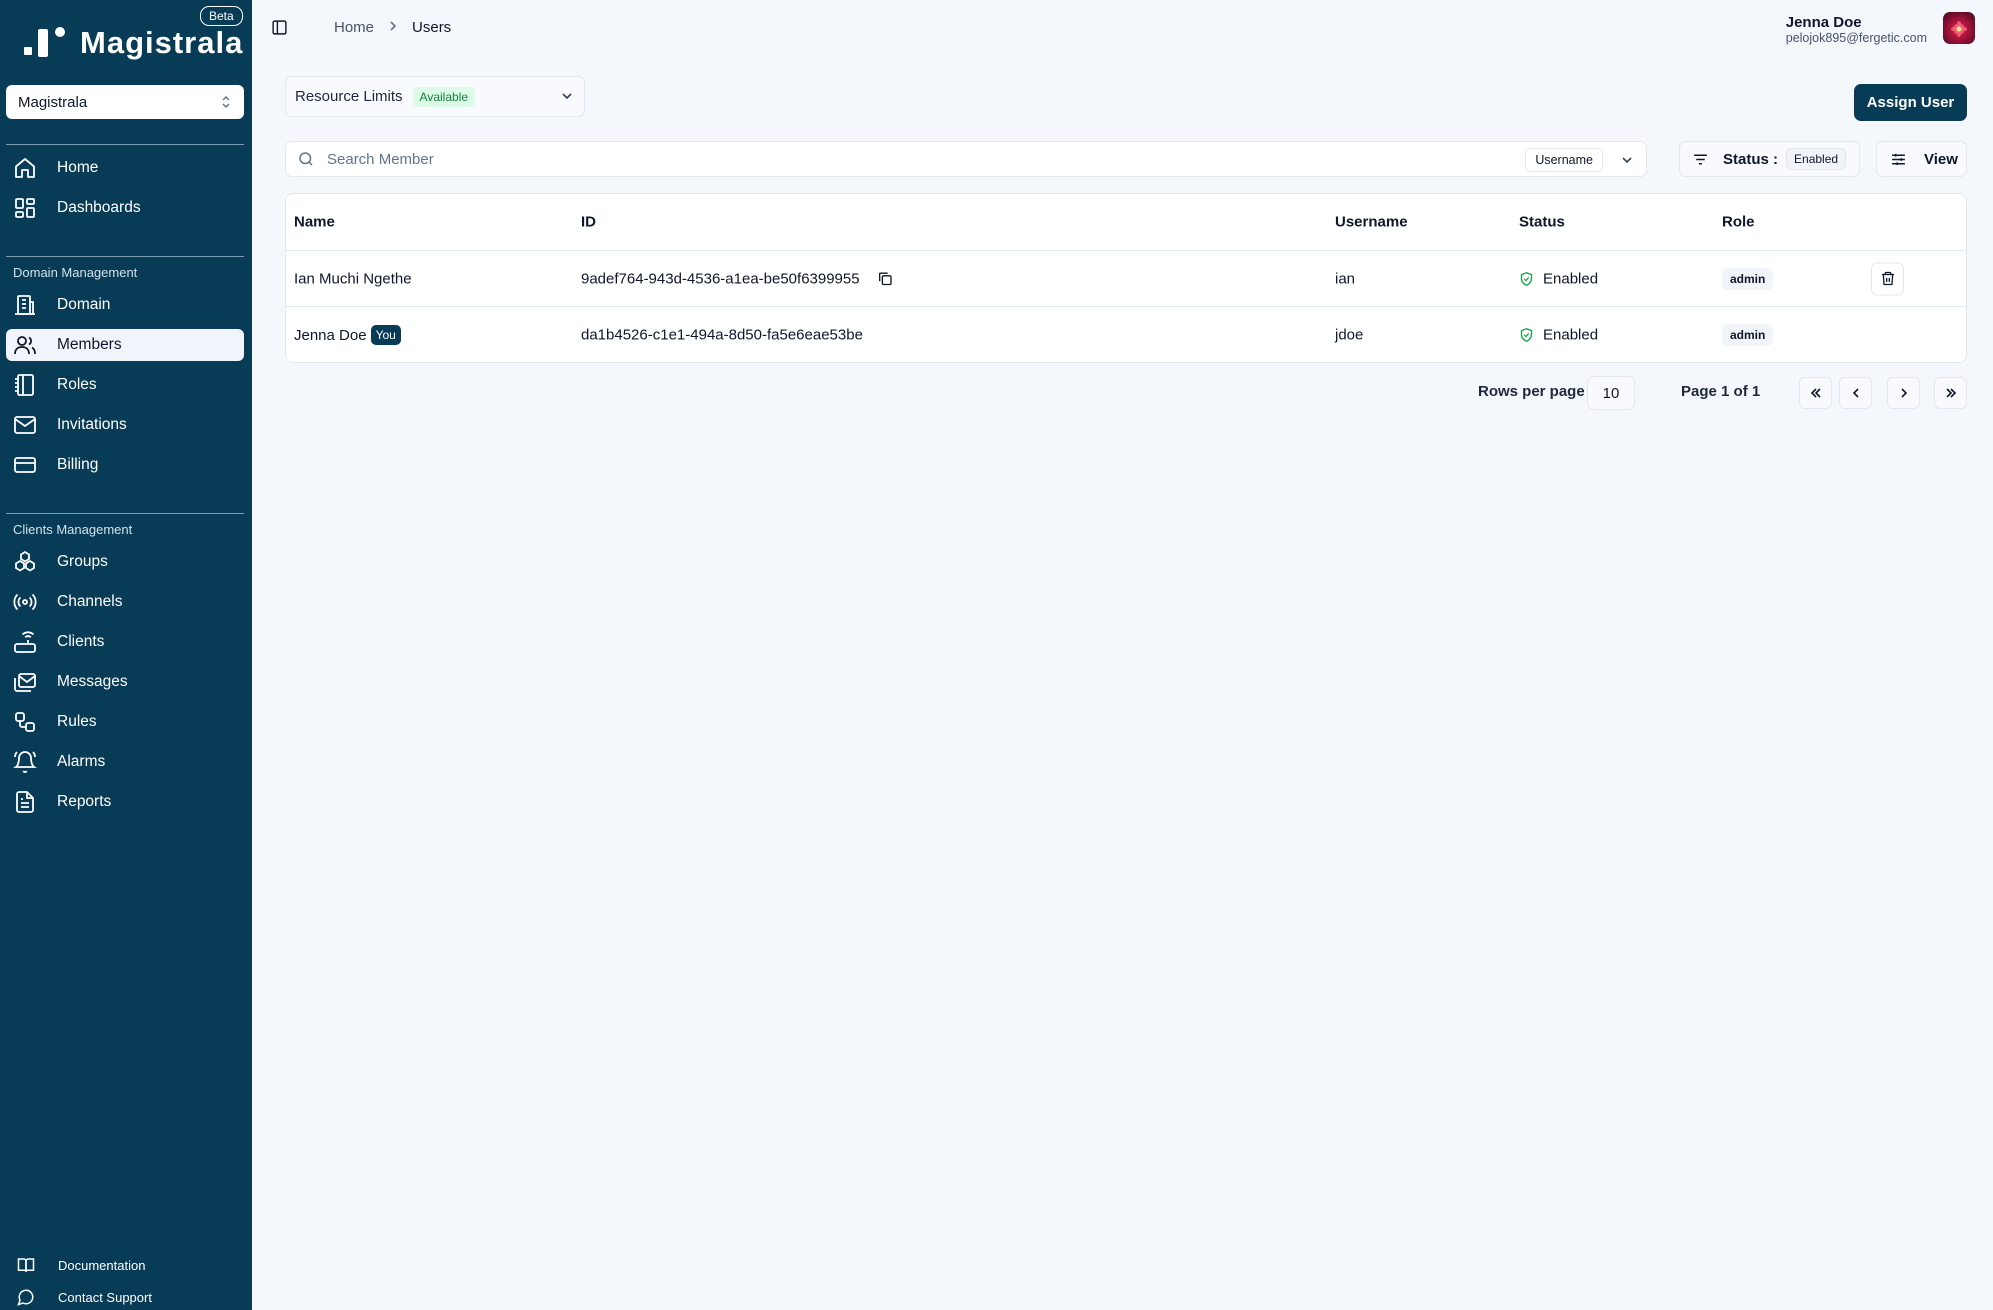 This screenshot has width=1993, height=1310. What do you see at coordinates (1751, 159) in the screenshot?
I see `status-filter-label: Status :` at bounding box center [1751, 159].